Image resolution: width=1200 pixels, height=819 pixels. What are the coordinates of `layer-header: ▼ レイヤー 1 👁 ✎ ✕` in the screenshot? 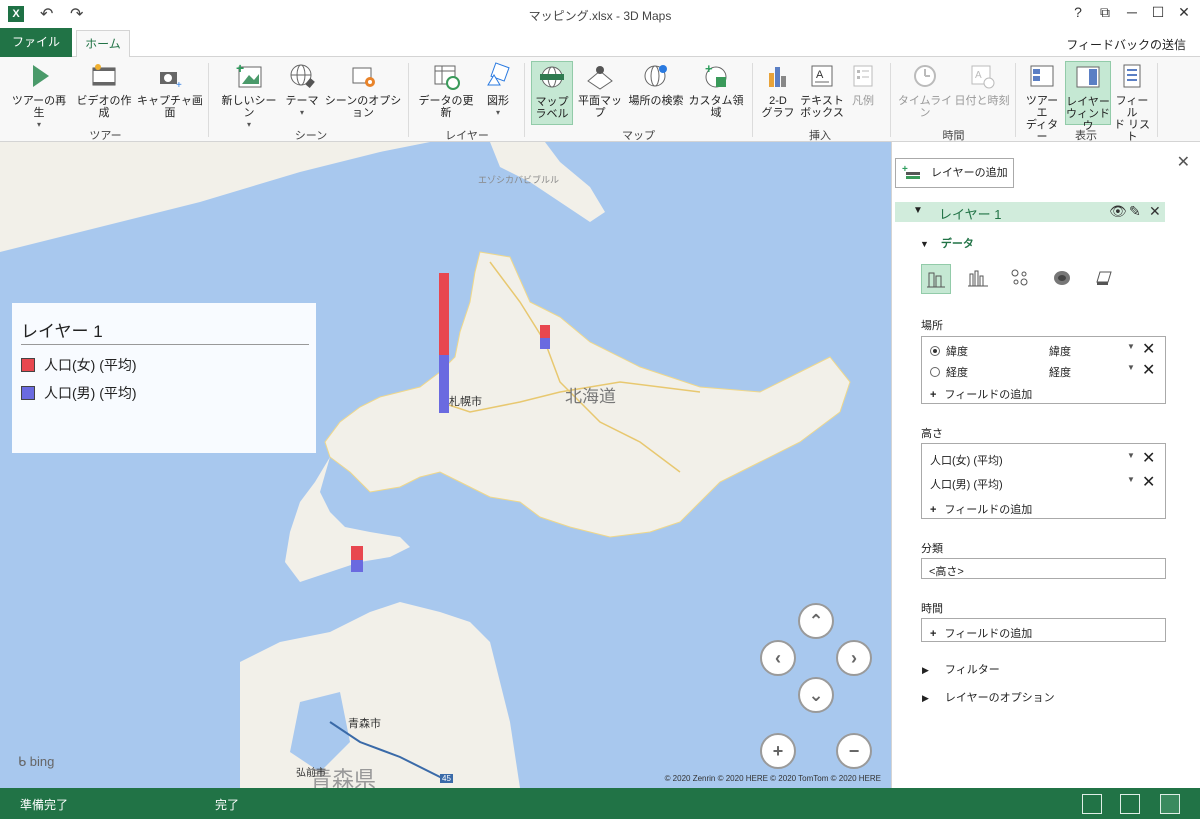 It's located at (1030, 212).